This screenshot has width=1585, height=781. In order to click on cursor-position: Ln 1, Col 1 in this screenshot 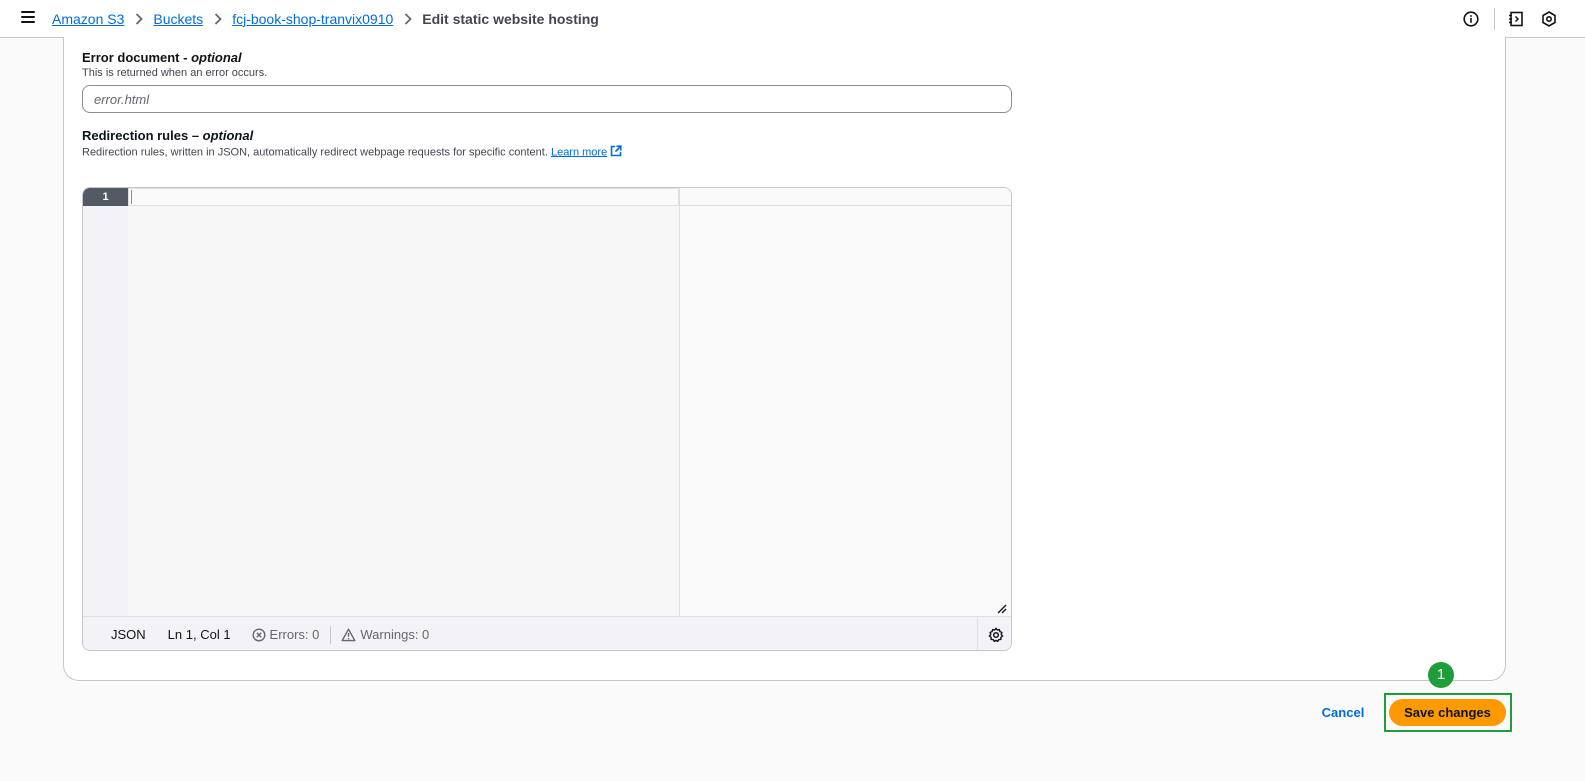, I will do `click(199, 634)`.